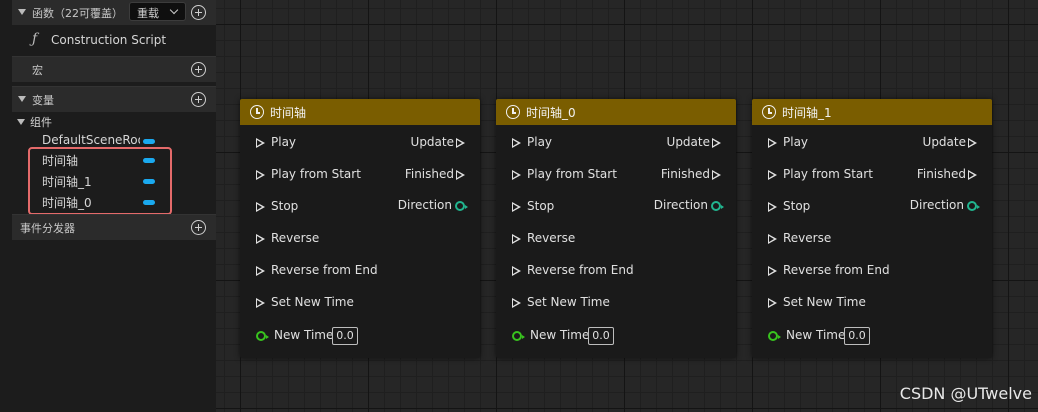 The width and height of the screenshot is (1038, 412). What do you see at coordinates (551, 113) in the screenshot?
I see `node-title: 时间轴_0` at bounding box center [551, 113].